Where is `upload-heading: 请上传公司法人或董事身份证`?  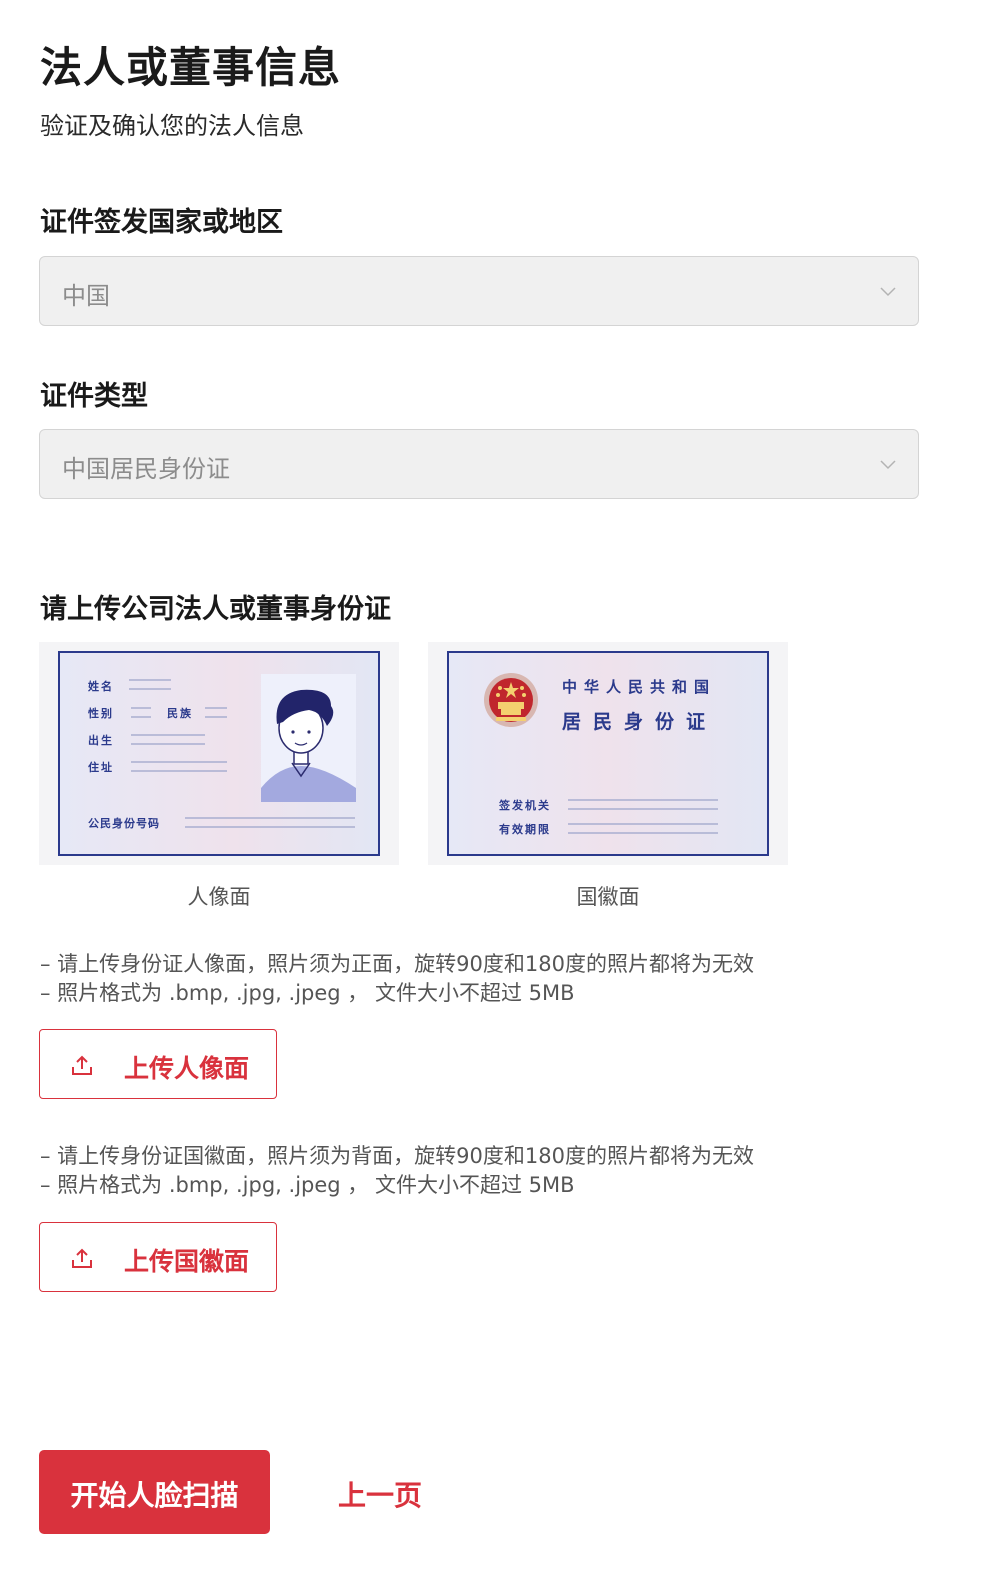 upload-heading: 请上传公司法人或董事身份证 is located at coordinates (215, 609).